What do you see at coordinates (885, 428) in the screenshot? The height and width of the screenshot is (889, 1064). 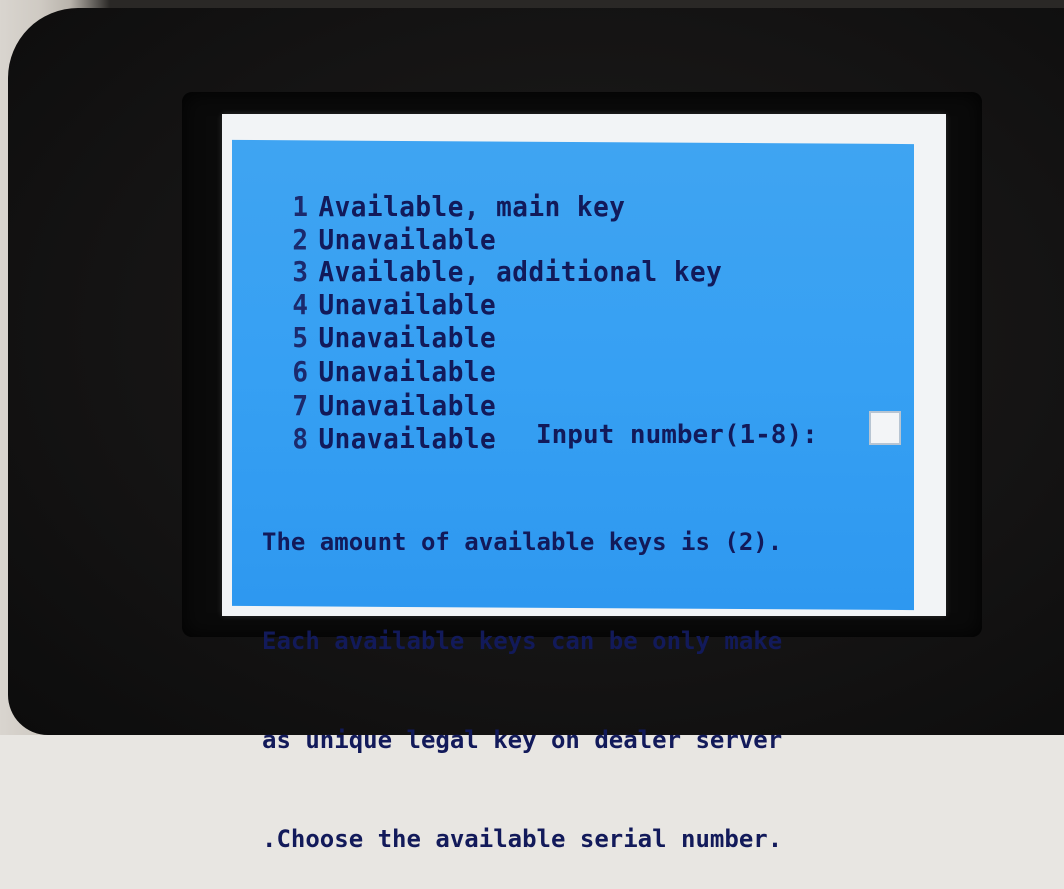 I see `number-input-field` at bounding box center [885, 428].